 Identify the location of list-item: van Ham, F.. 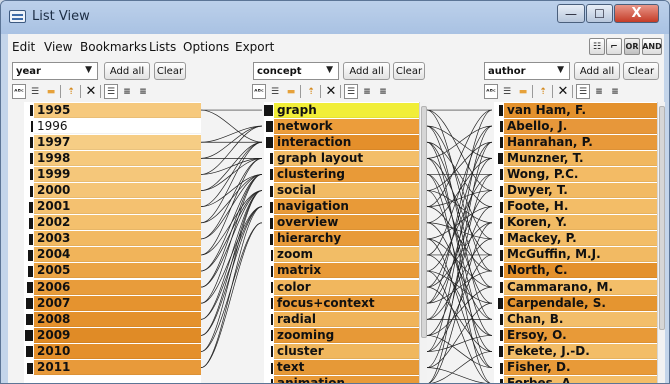
(575, 110).